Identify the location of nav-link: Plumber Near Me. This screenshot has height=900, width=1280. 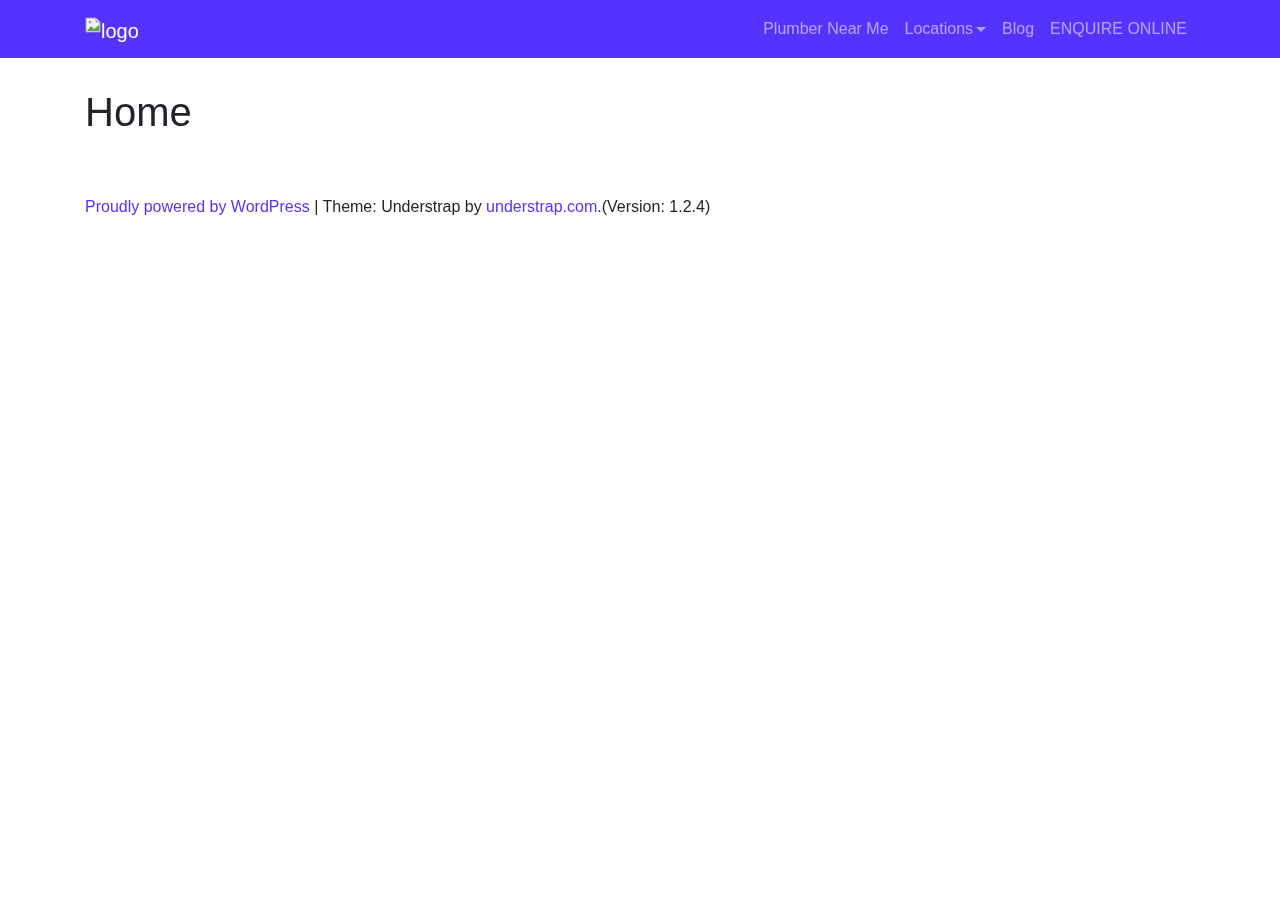
(826, 29).